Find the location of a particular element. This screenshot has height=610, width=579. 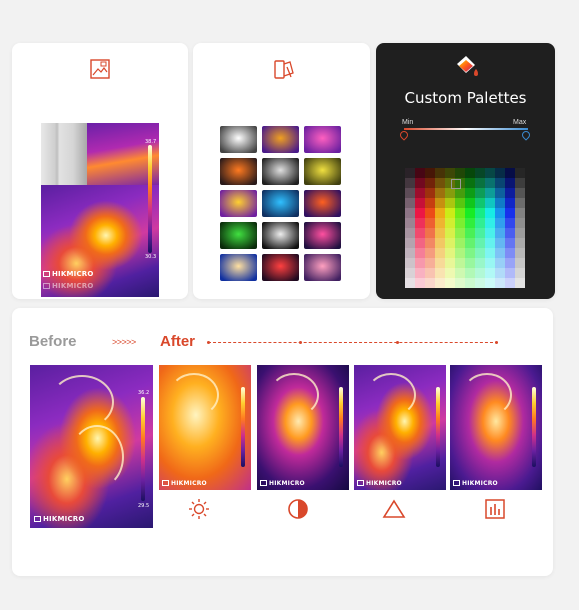

palette-range-slider is located at coordinates (466, 129).